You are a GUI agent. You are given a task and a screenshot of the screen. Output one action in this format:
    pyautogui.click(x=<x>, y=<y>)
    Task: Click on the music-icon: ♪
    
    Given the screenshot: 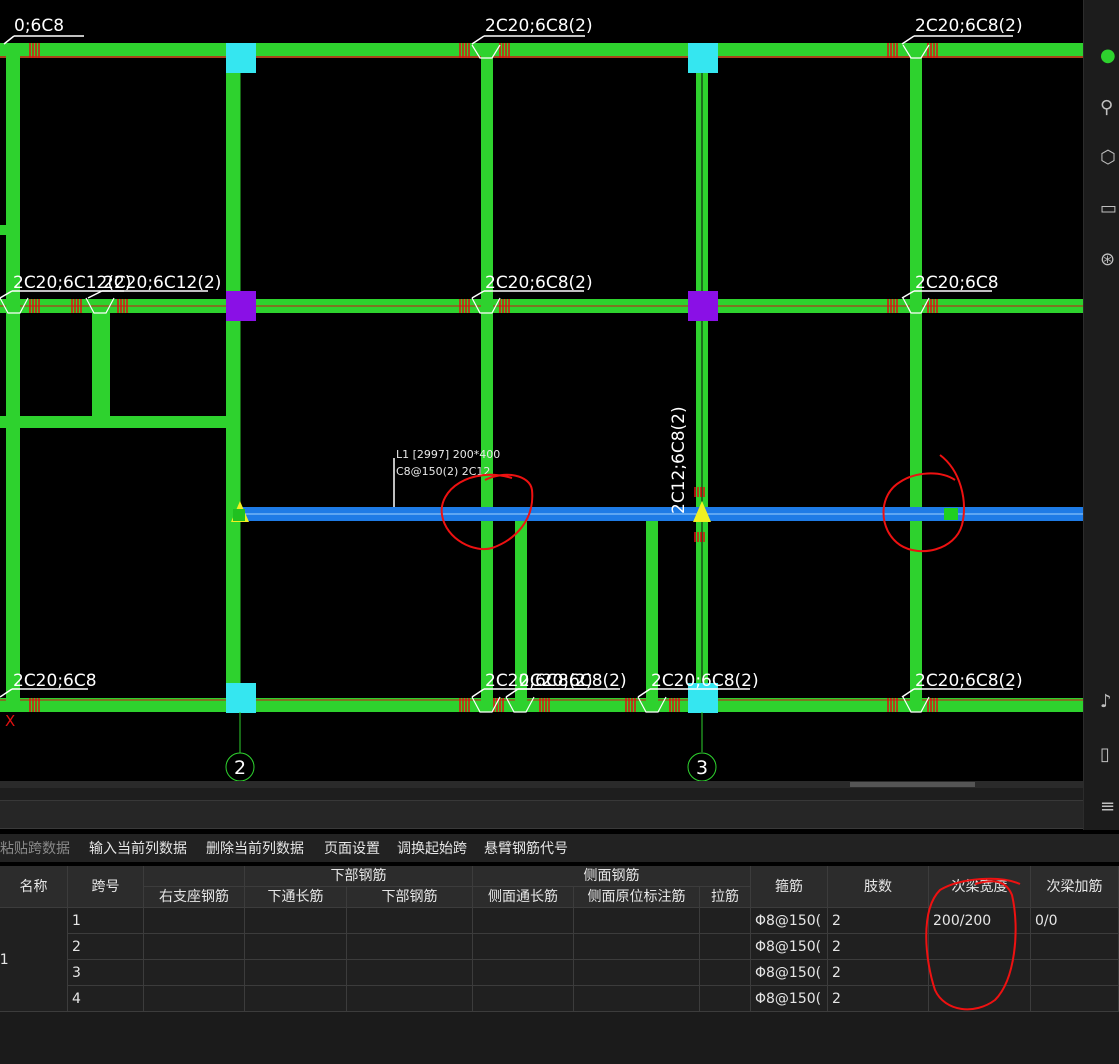 What is the action you would take?
    pyautogui.click(x=1109, y=702)
    